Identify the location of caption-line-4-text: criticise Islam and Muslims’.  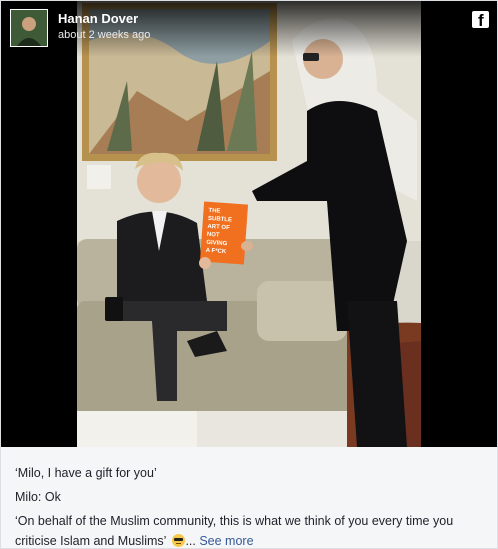
(90, 541).